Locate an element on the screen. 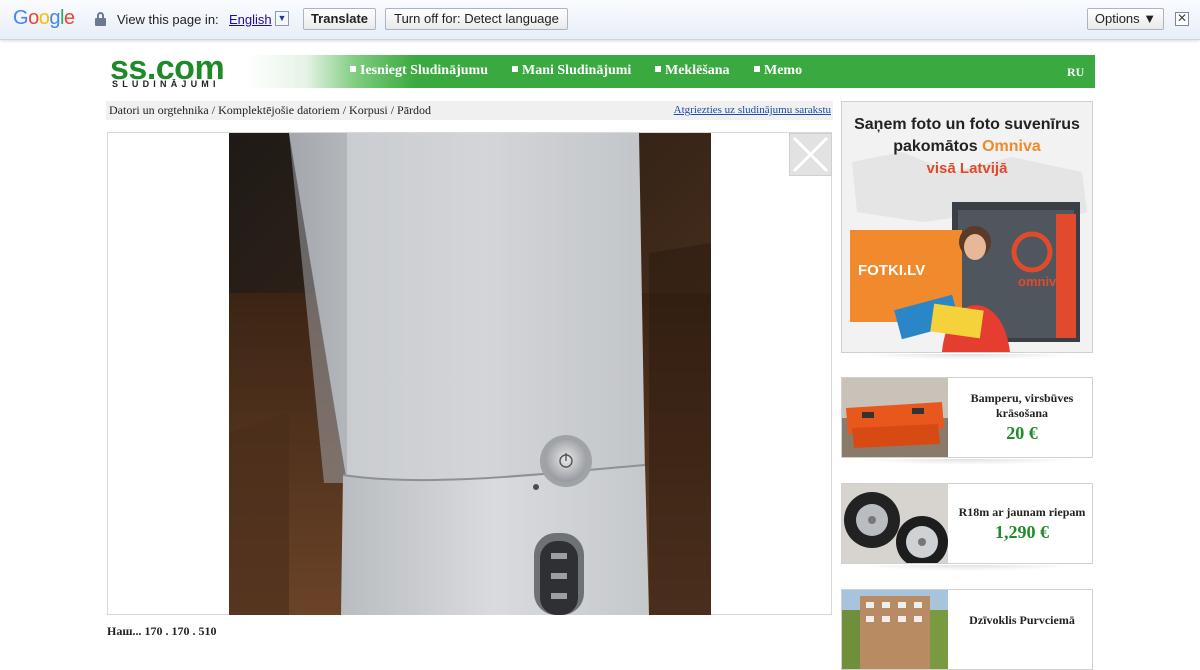 This screenshot has height=670, width=1200. nav-item-label: Iesniegt Sludinājumu is located at coordinates (424, 70).